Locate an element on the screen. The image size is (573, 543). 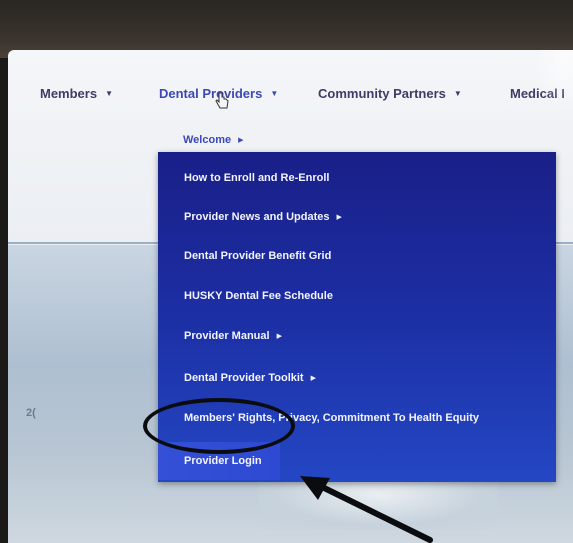
menu-item-label: Dental Provider Benefit Grid is located at coordinates (258, 256).